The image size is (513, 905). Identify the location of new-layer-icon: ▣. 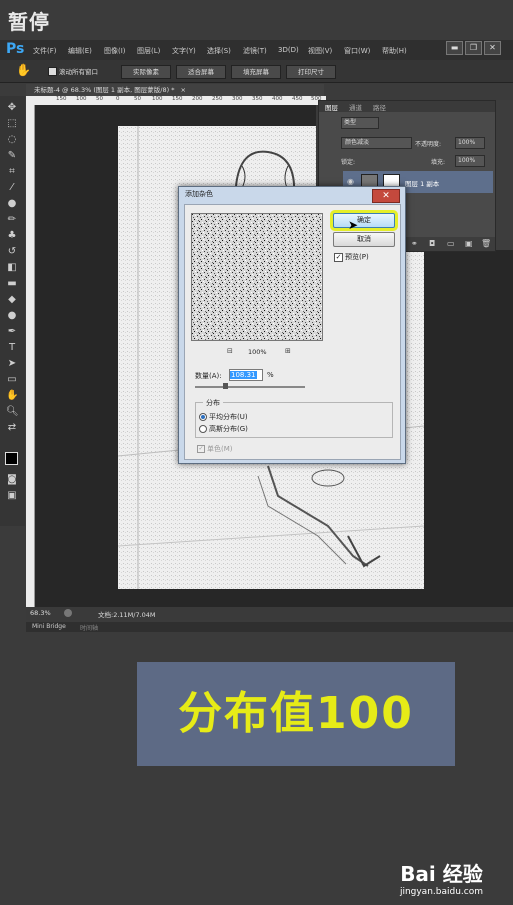
(469, 243).